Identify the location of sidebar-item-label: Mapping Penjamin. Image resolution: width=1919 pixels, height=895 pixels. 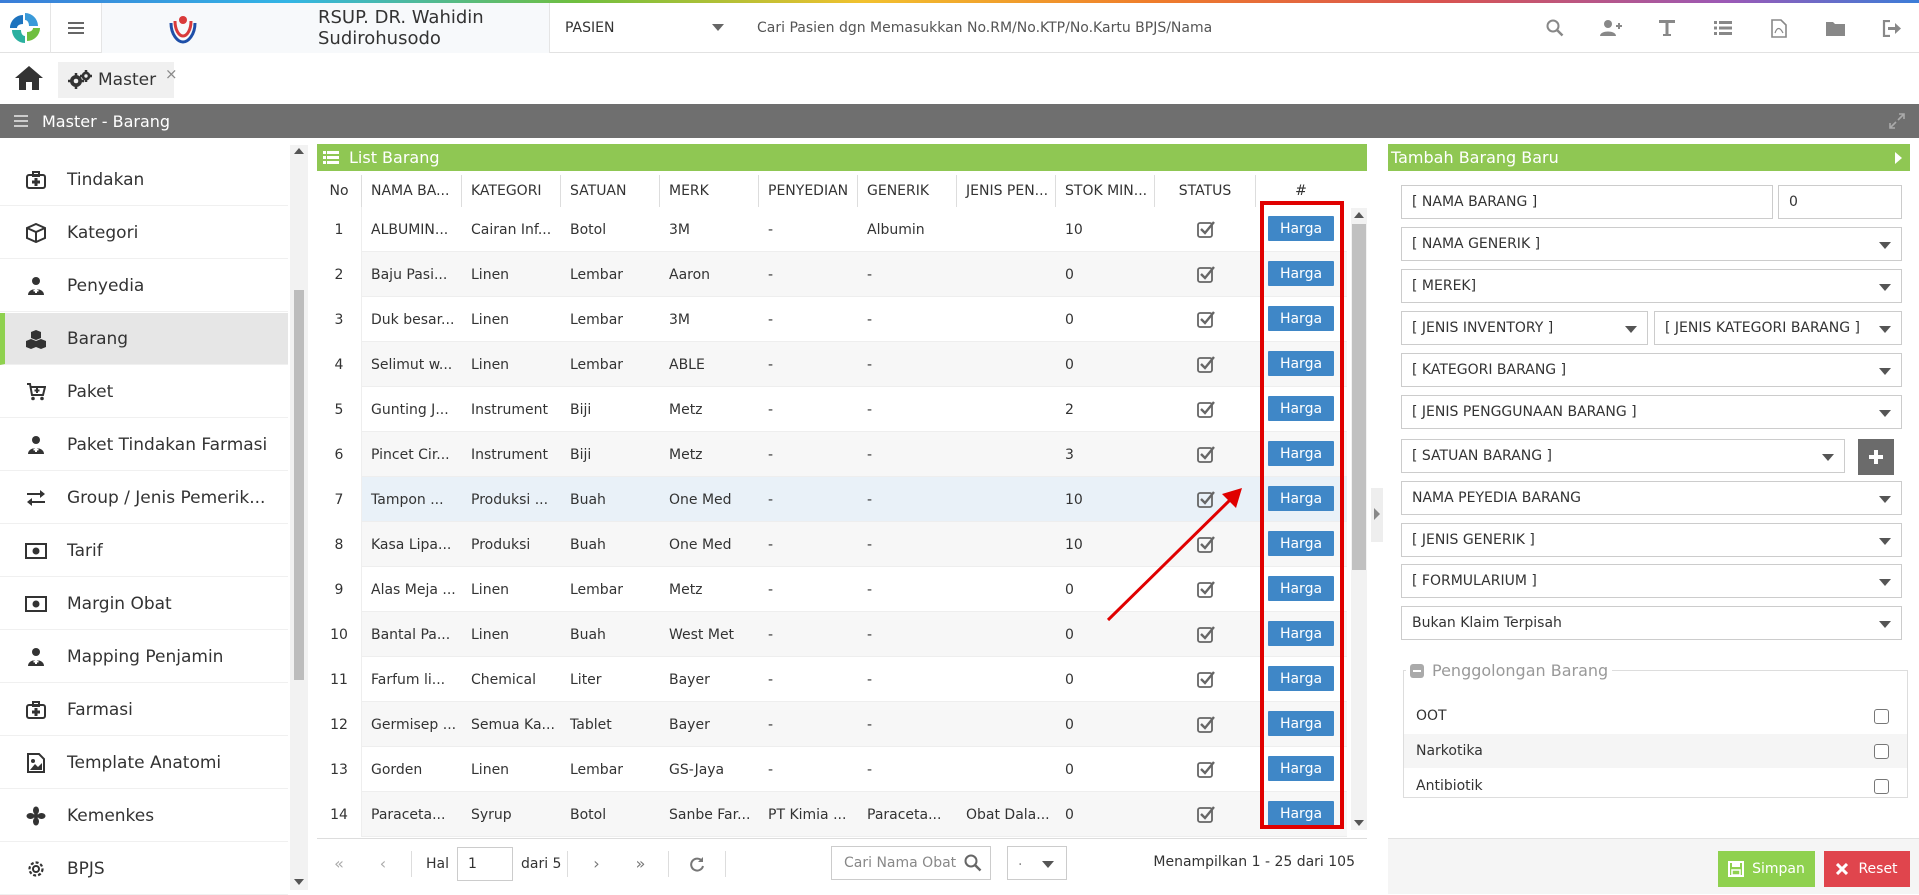
(145, 656).